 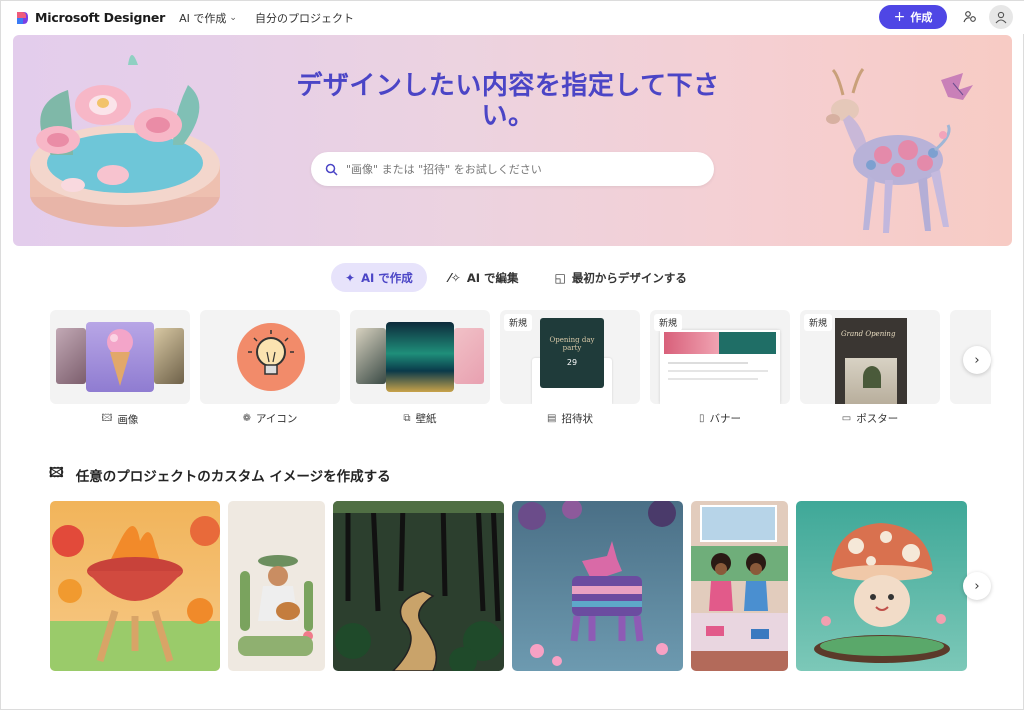 What do you see at coordinates (275, 605) in the screenshot?
I see `cactus-guitarist-image` at bounding box center [275, 605].